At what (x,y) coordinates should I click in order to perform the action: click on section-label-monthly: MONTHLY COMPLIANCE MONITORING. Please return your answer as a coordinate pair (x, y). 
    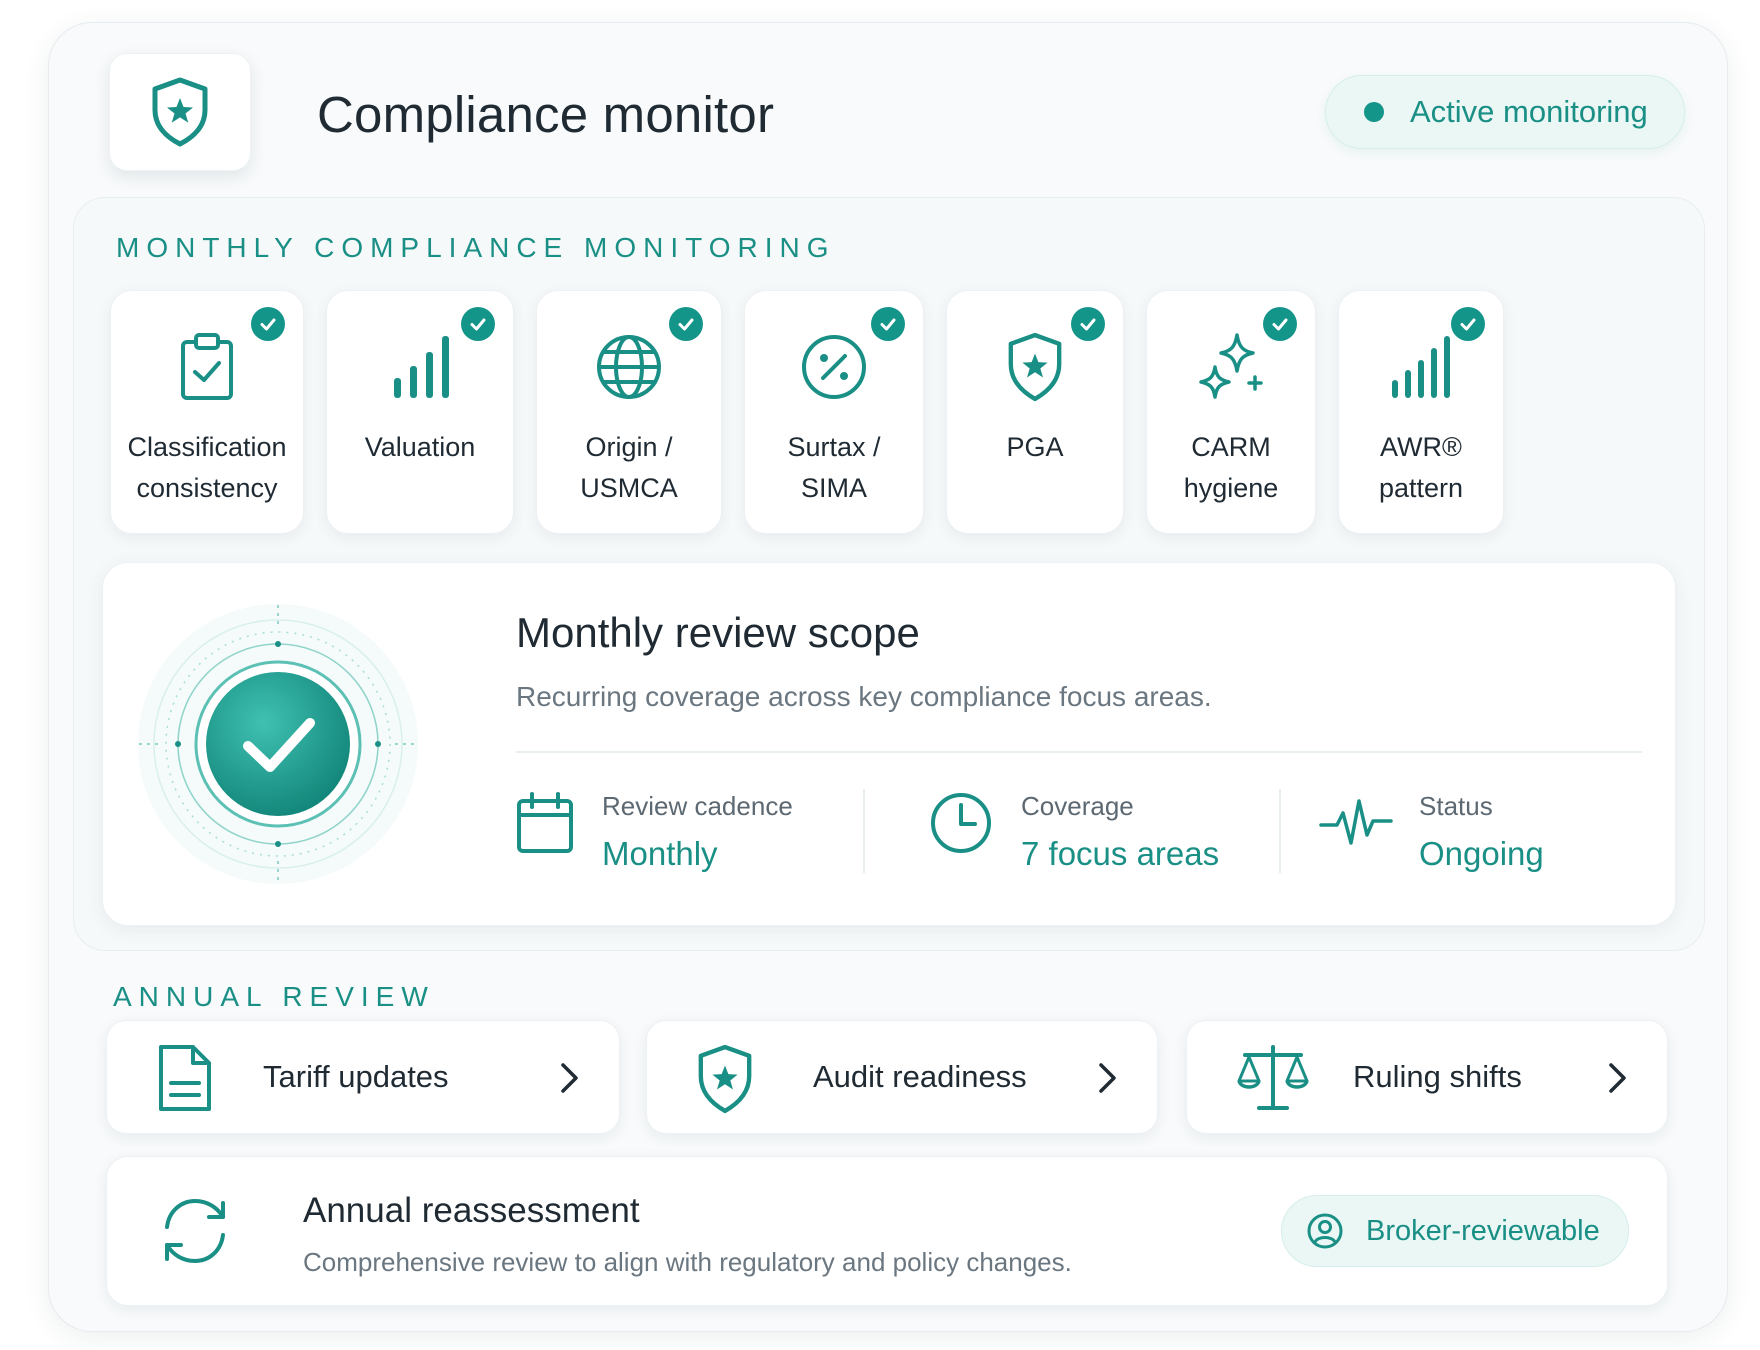
    Looking at the image, I should click on (476, 247).